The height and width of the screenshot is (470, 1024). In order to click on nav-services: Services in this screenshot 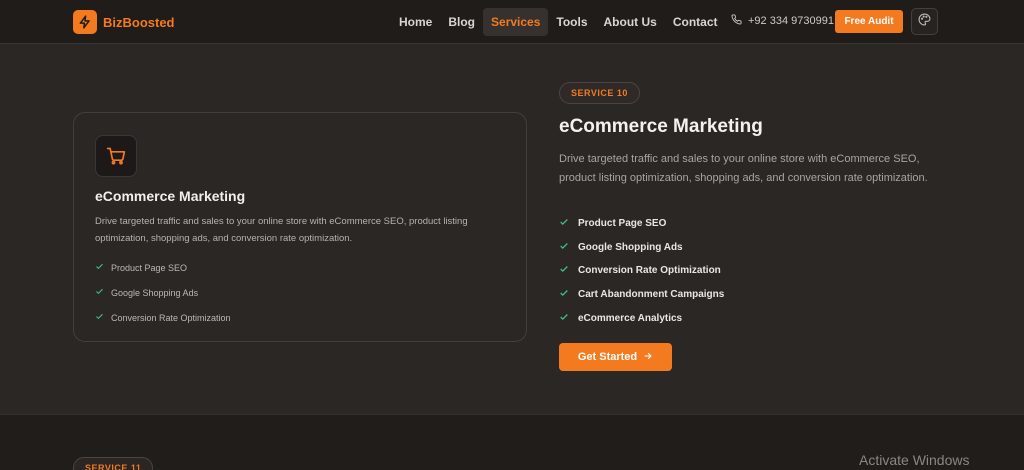, I will do `click(516, 22)`.